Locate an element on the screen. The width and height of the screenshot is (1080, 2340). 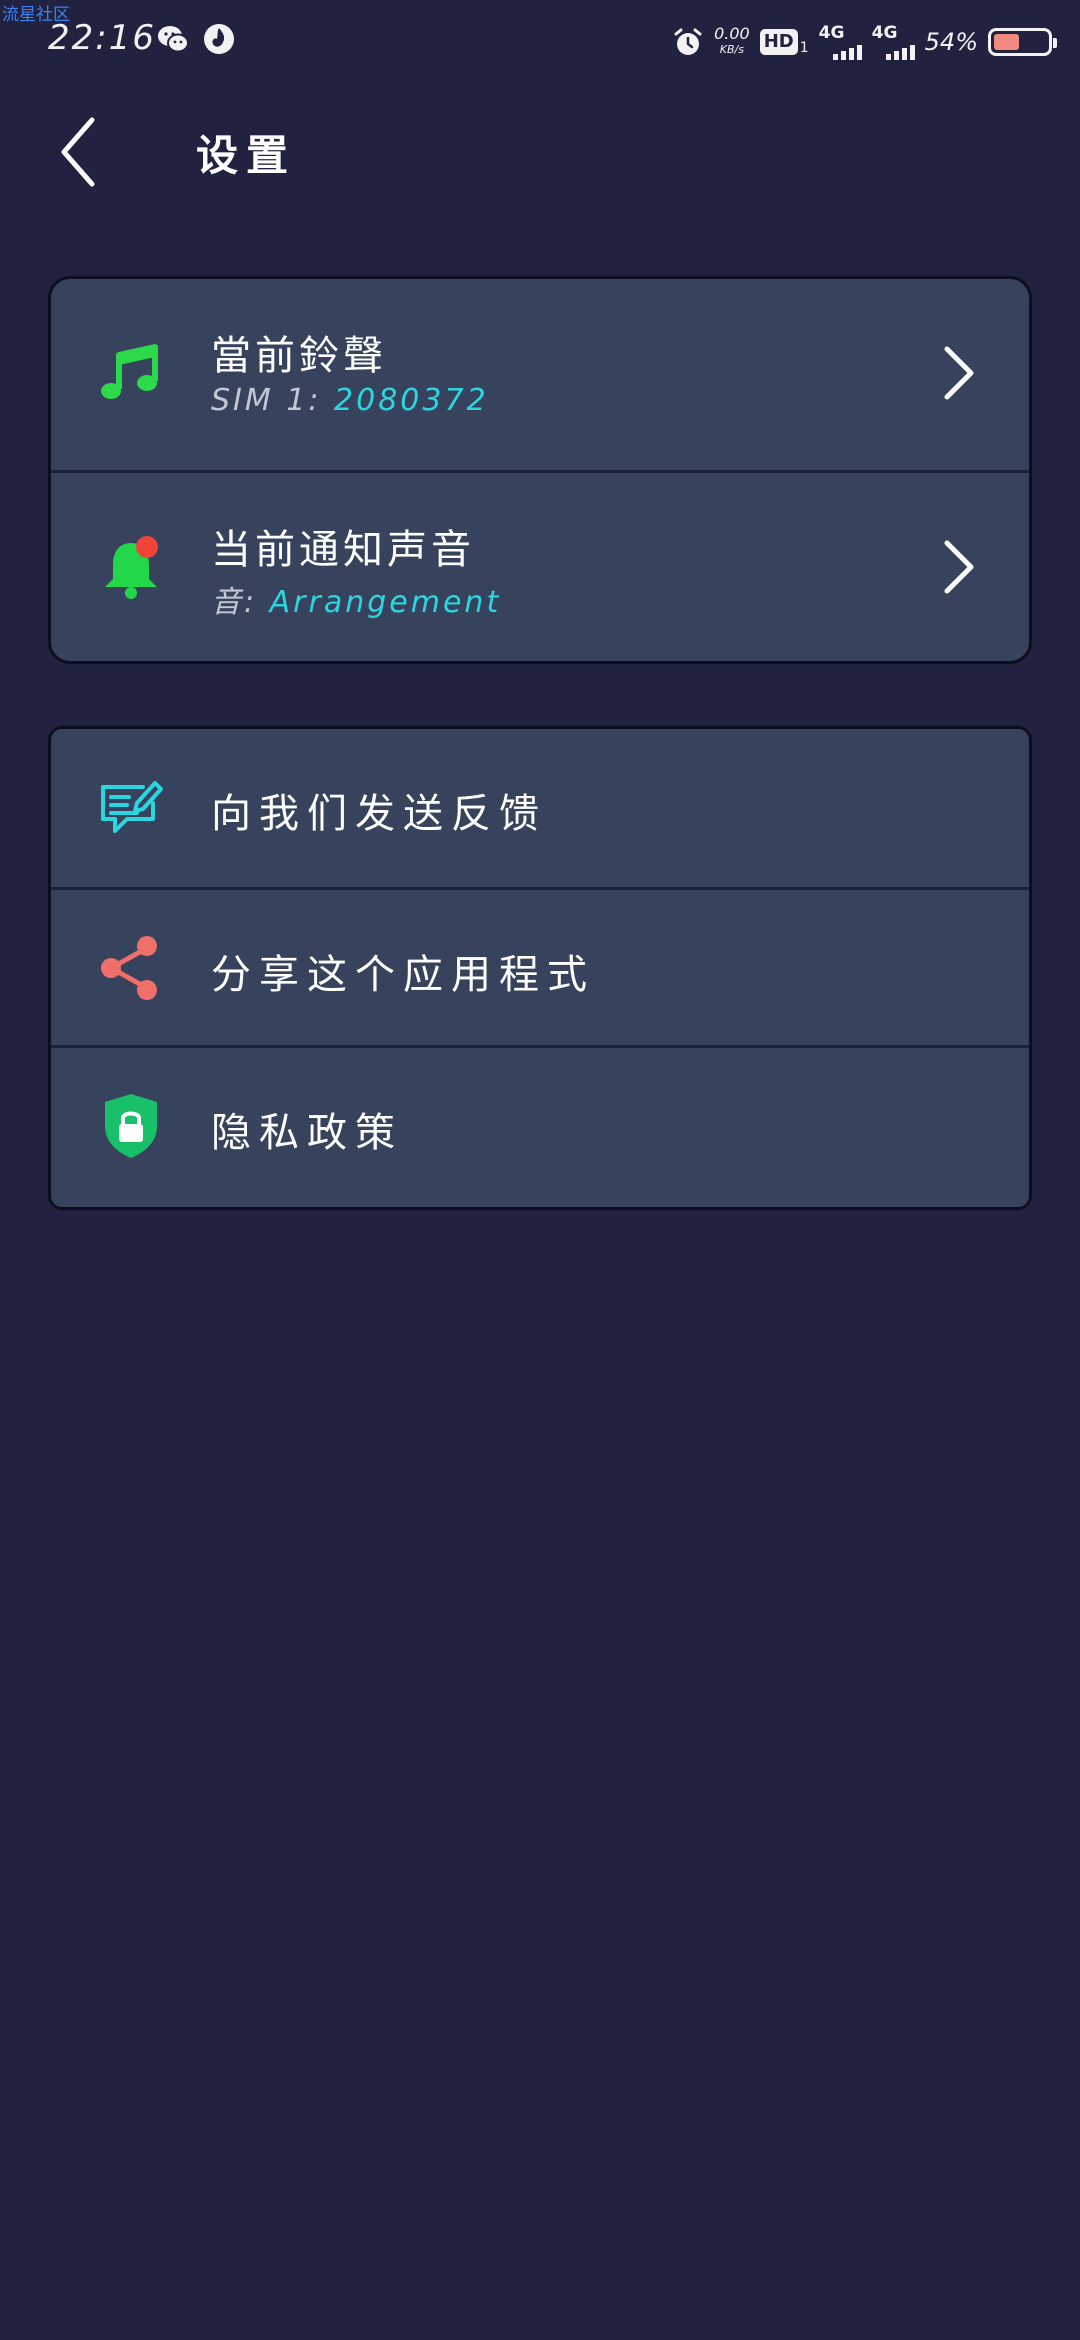
sim2-signal: 4G is located at coordinates (893, 42).